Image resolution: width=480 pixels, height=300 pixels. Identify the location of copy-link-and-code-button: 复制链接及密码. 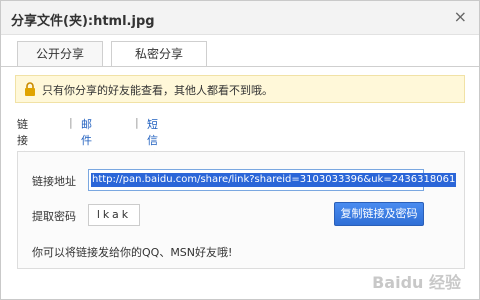
(379, 214).